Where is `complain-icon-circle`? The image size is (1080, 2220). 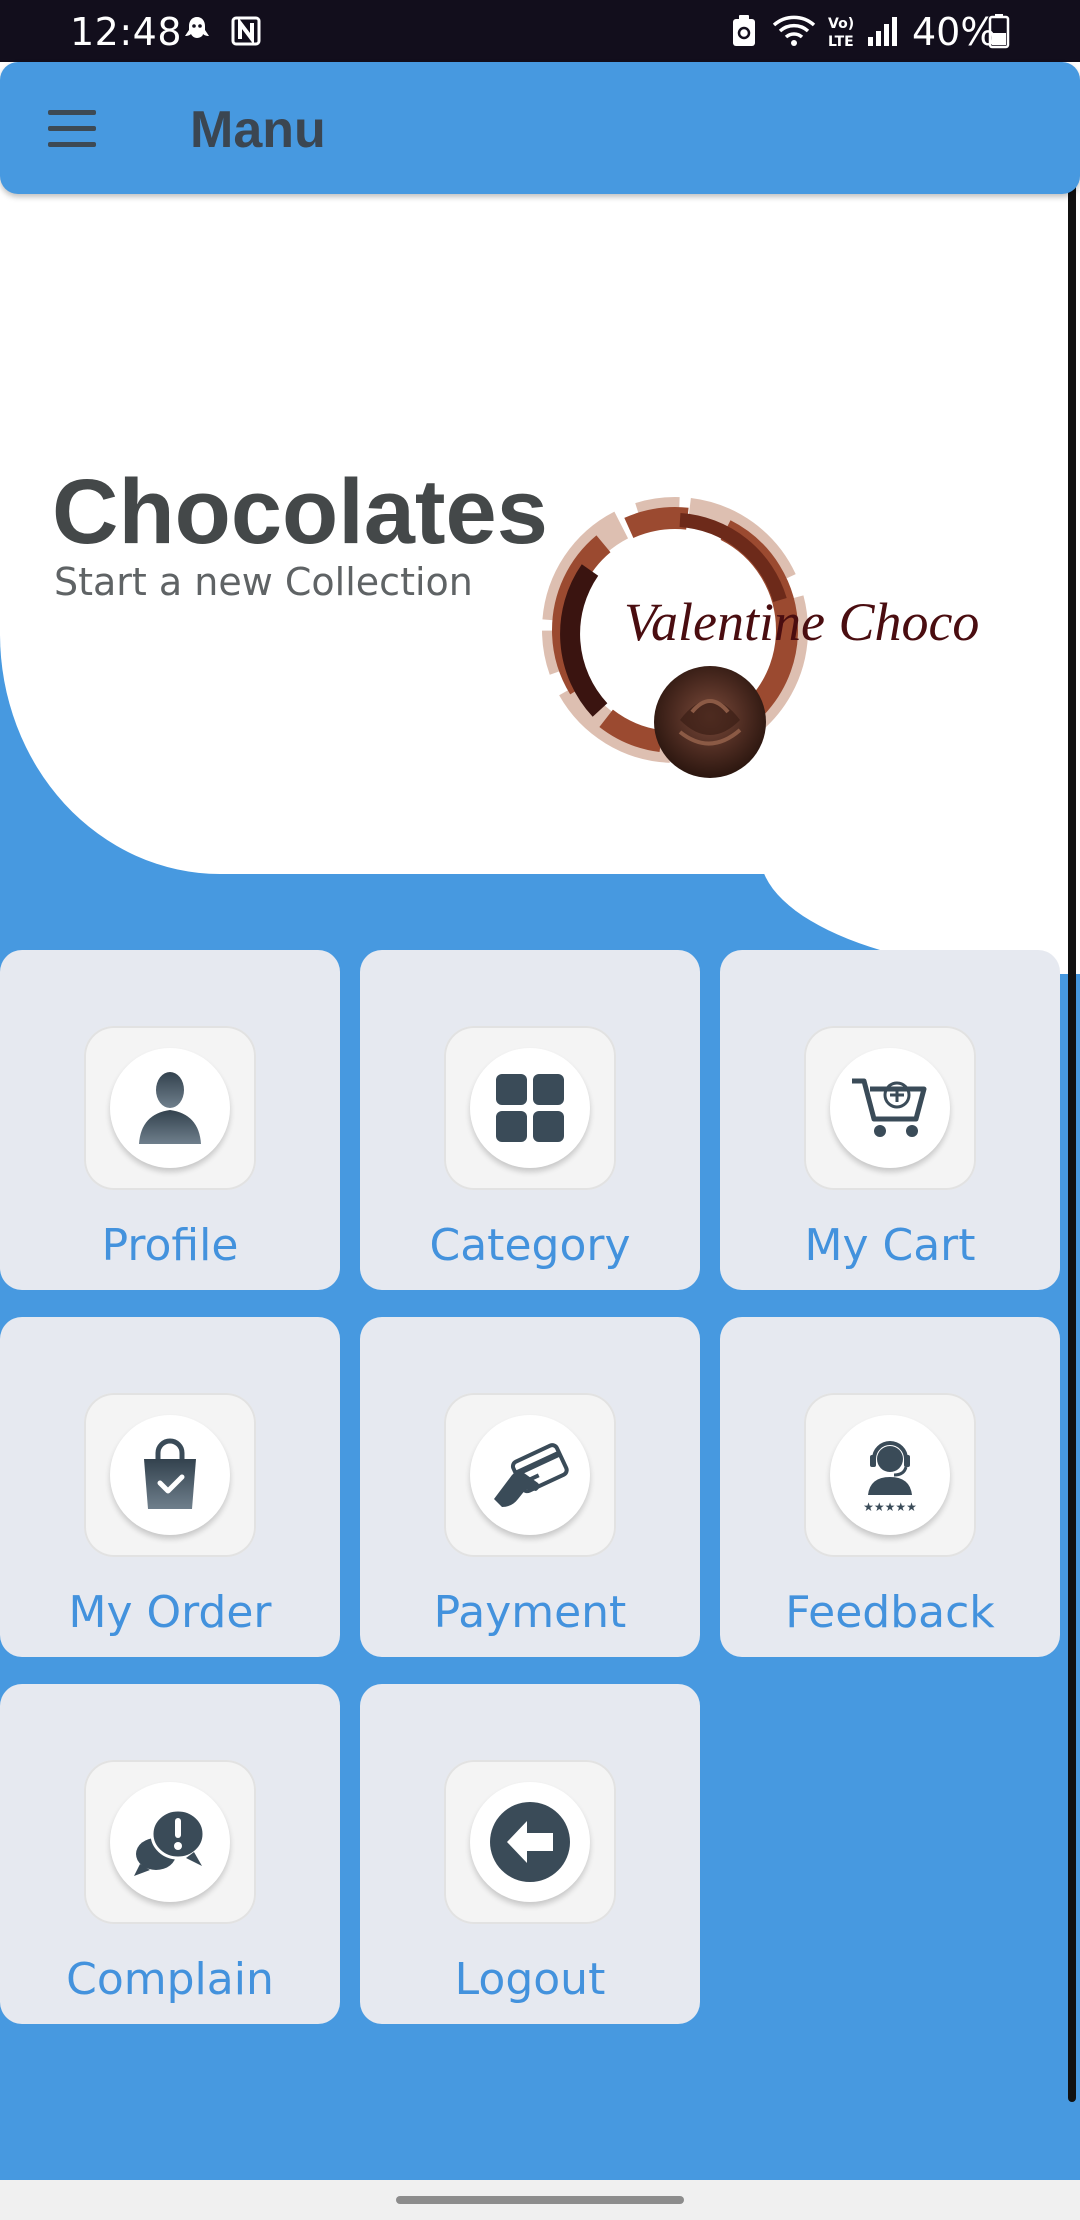 complain-icon-circle is located at coordinates (170, 1842).